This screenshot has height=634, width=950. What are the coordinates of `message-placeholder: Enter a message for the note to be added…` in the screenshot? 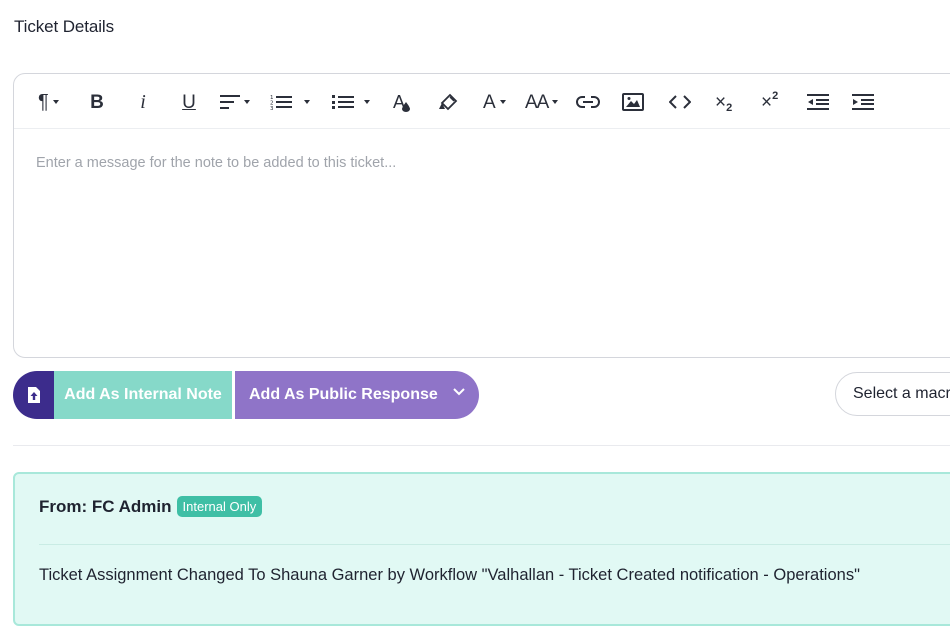 It's located at (216, 163).